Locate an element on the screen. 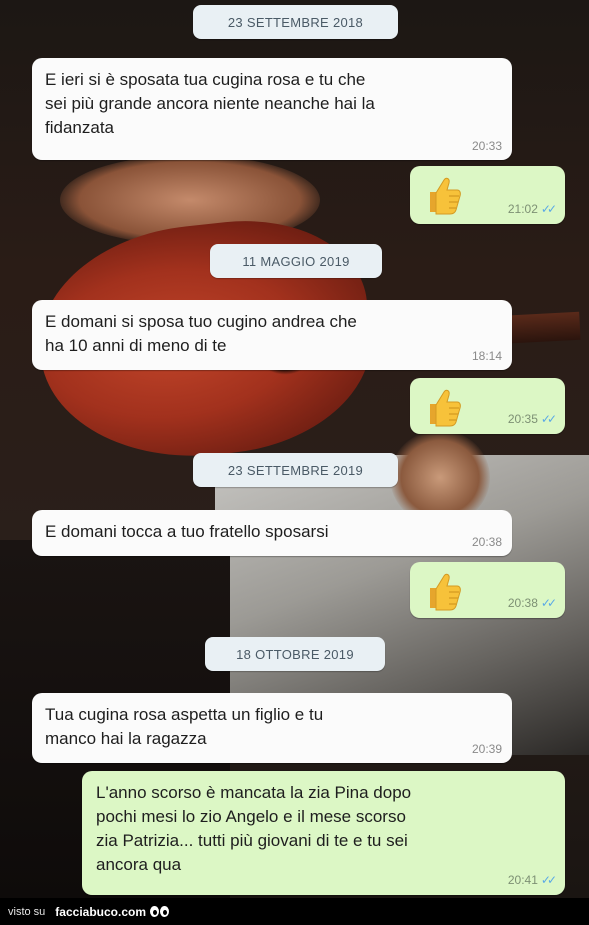 The height and width of the screenshot is (925, 589). message-time: 21:02 ✓✓ is located at coordinates (532, 209).